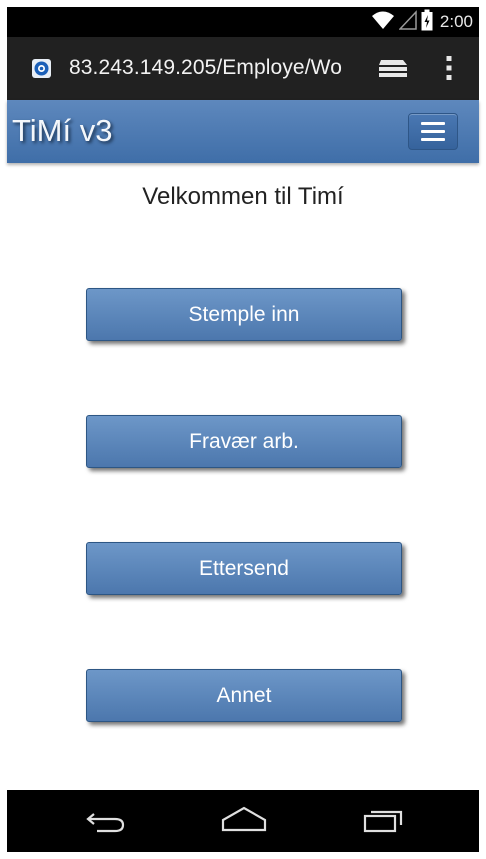 This screenshot has width=486, height=859. I want to click on stemple-inn-button: Stemple inn, so click(244, 314).